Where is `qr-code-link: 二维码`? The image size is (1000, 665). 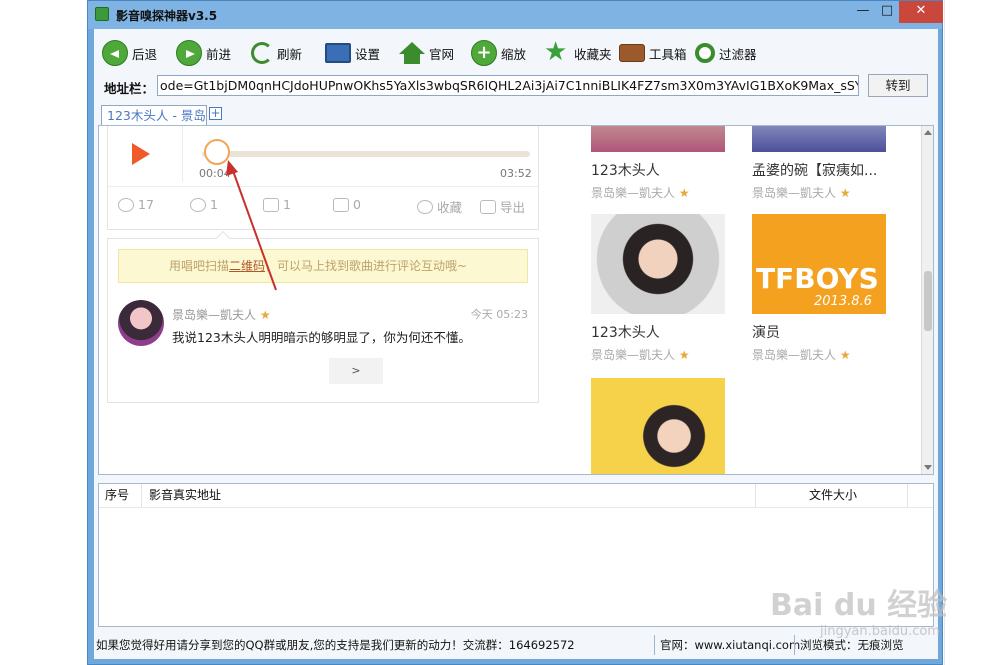
qr-code-link: 二维码 is located at coordinates (247, 266).